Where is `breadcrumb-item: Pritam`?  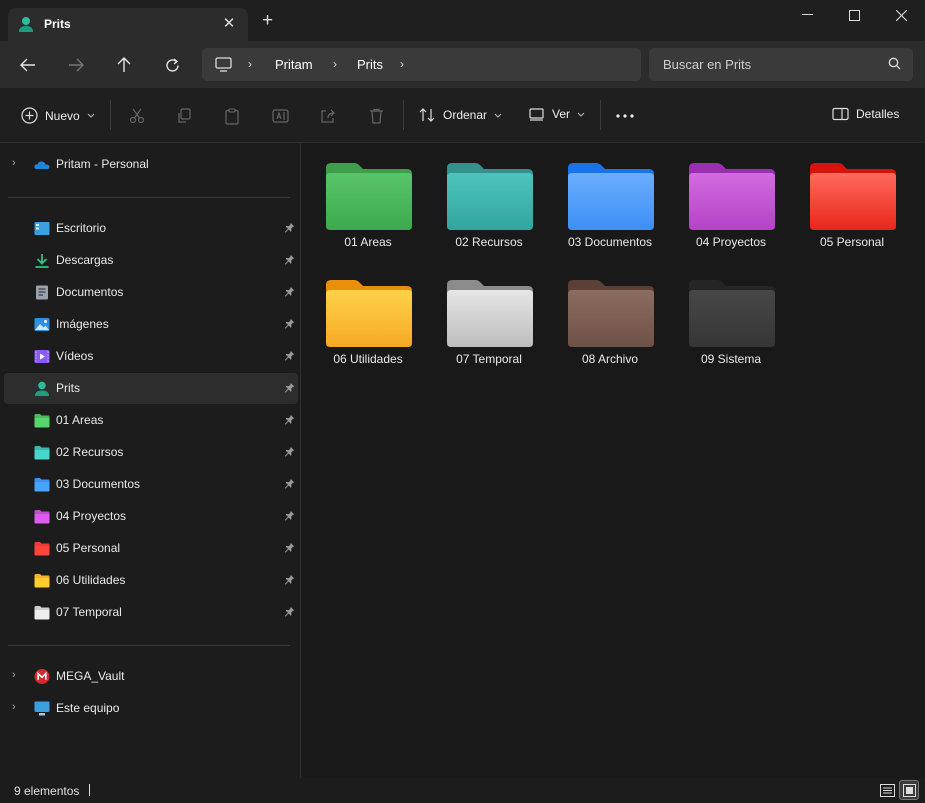
breadcrumb-item: Pritam is located at coordinates (294, 64).